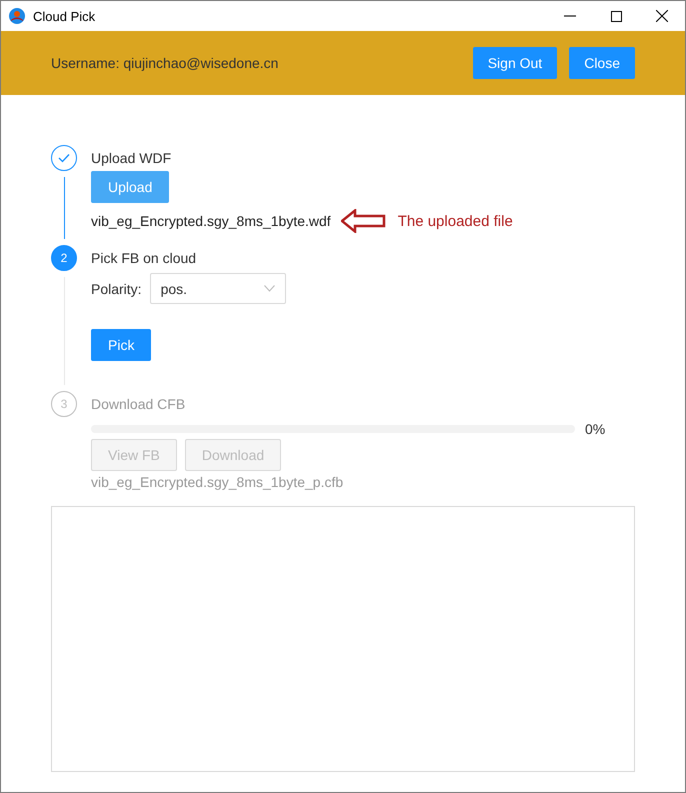 This screenshot has height=793, width=686. Describe the element at coordinates (515, 63) in the screenshot. I see `sign-out-button: Sign Out` at that location.